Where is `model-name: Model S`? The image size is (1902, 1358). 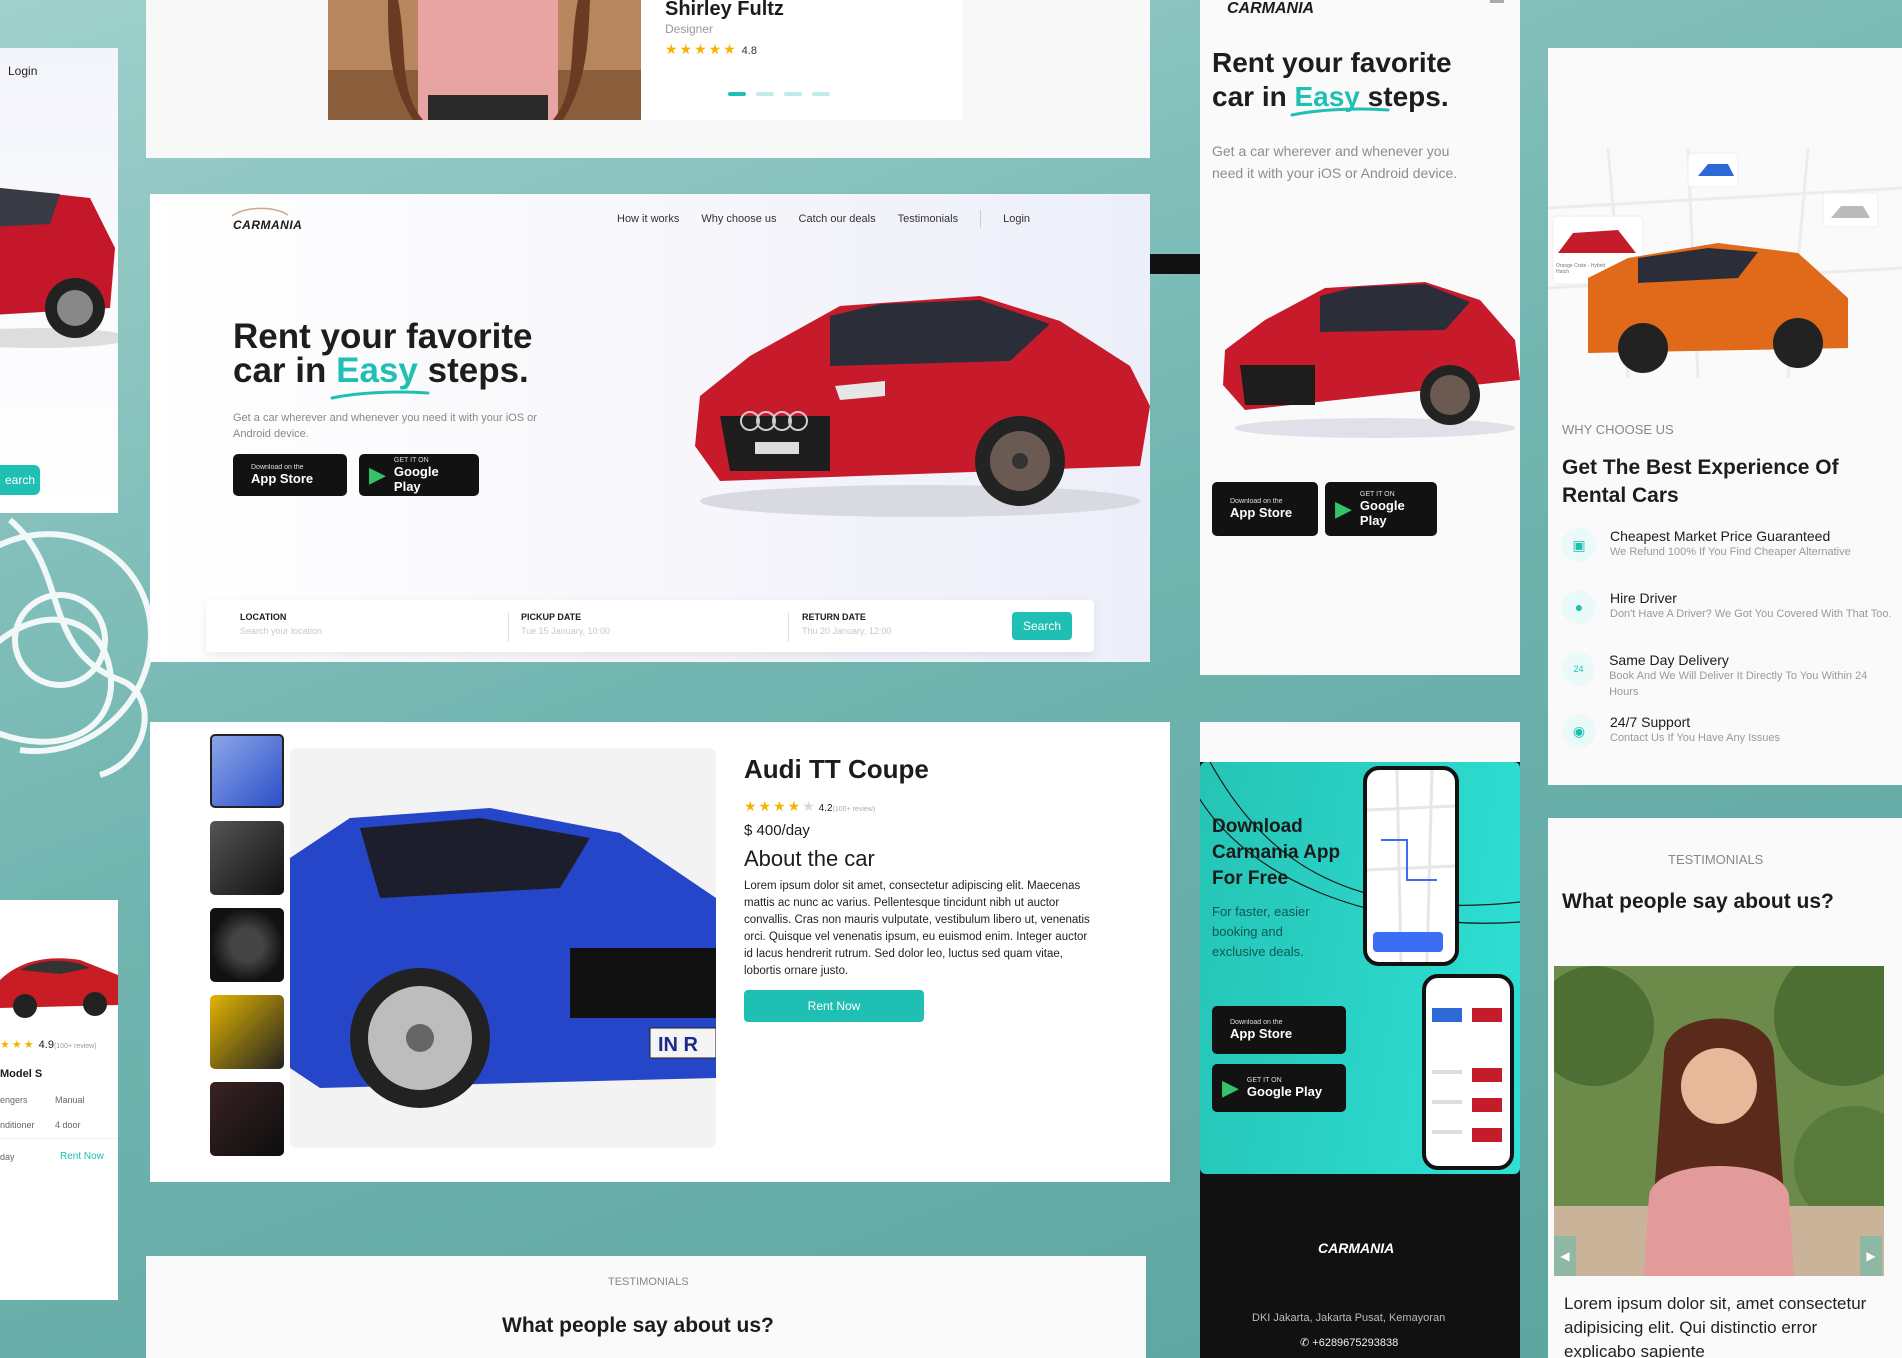
model-name: Model S is located at coordinates (21, 1074).